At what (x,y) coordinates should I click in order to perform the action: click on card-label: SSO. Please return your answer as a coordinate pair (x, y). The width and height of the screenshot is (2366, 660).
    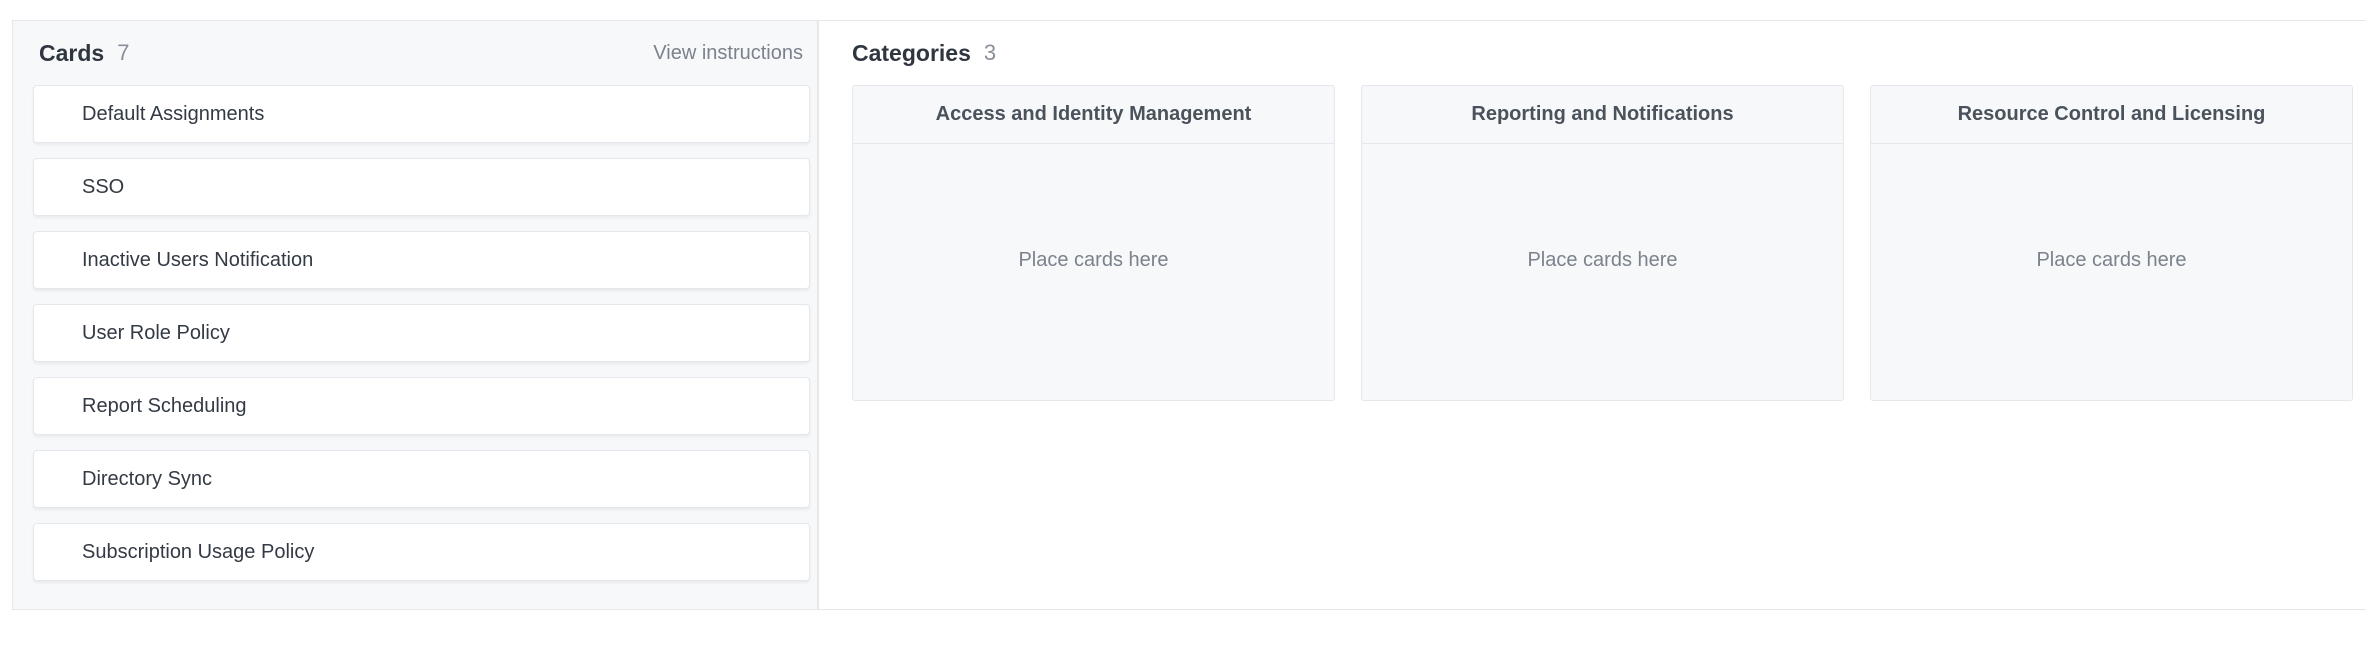
    Looking at the image, I should click on (103, 186).